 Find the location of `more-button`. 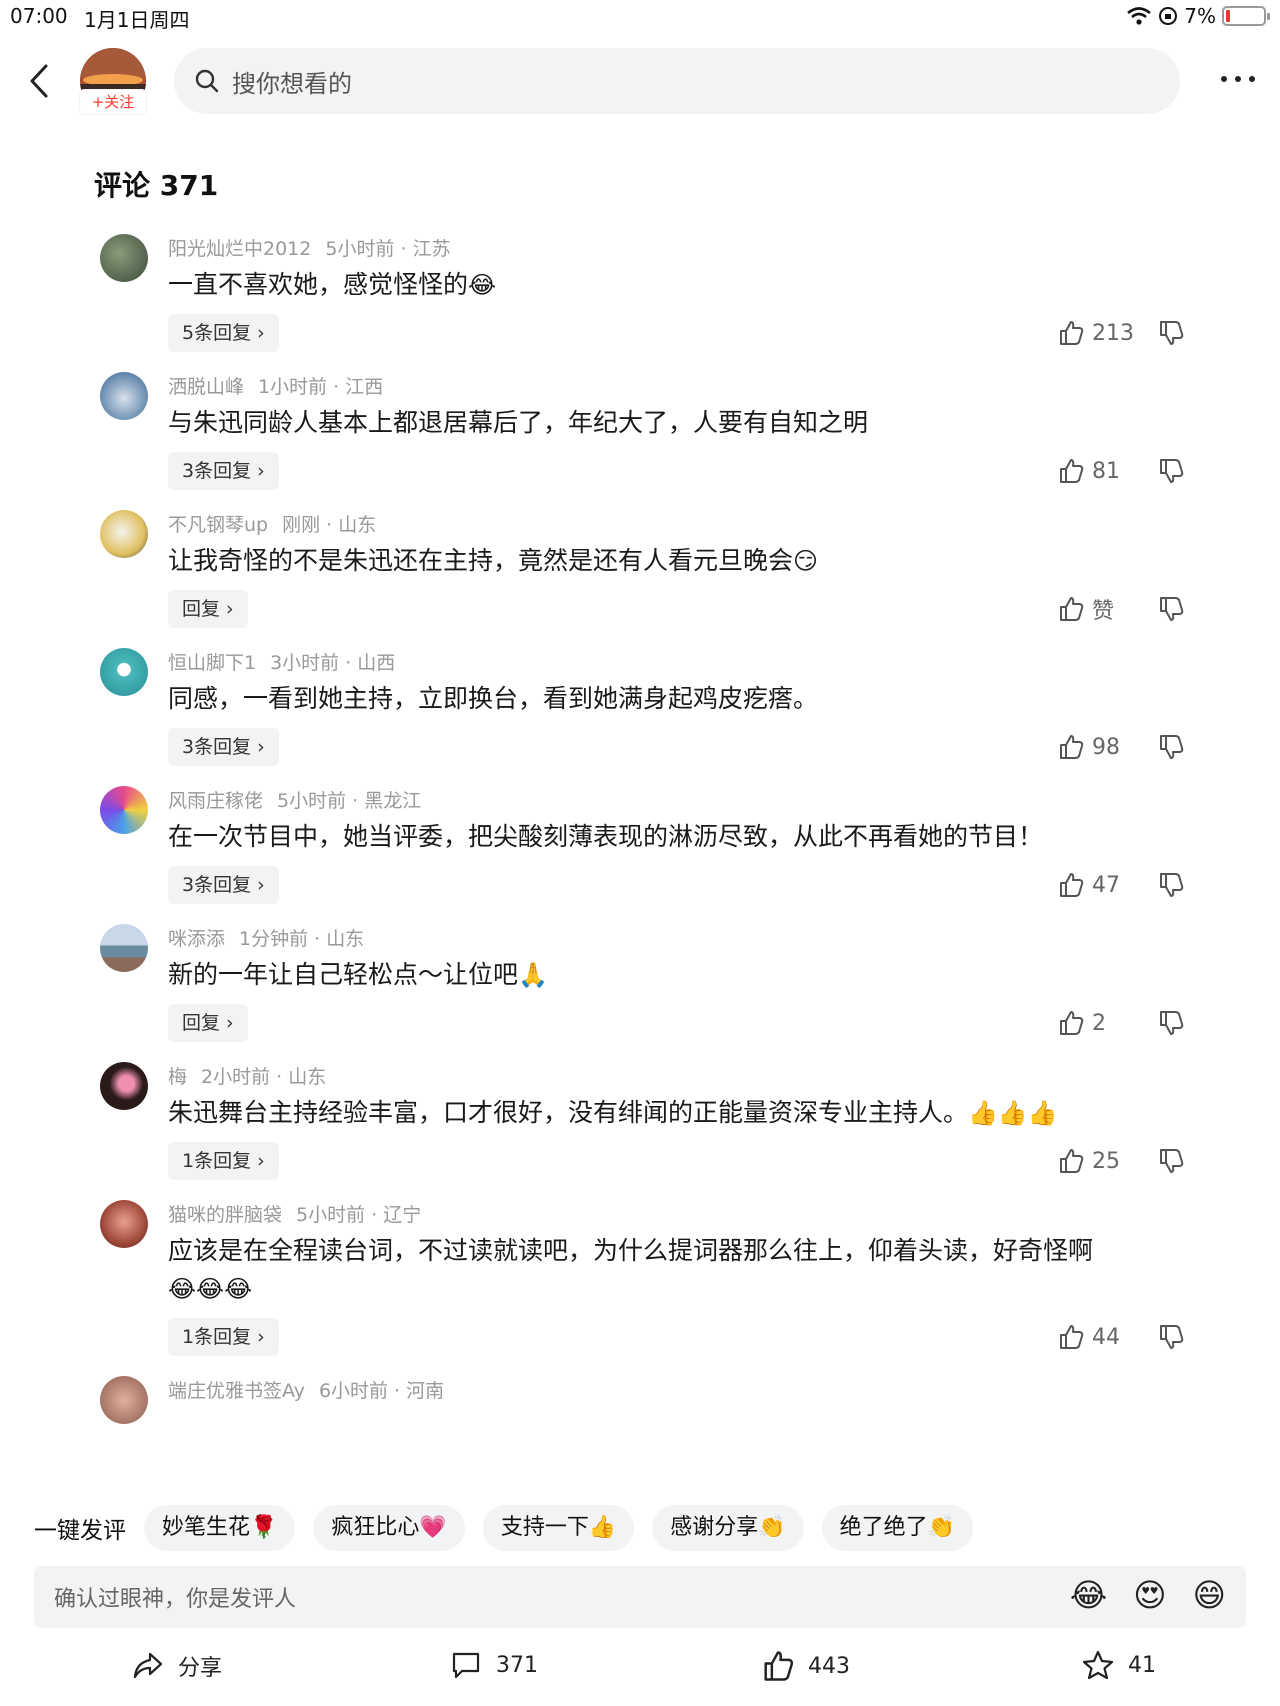

more-button is located at coordinates (1238, 79).